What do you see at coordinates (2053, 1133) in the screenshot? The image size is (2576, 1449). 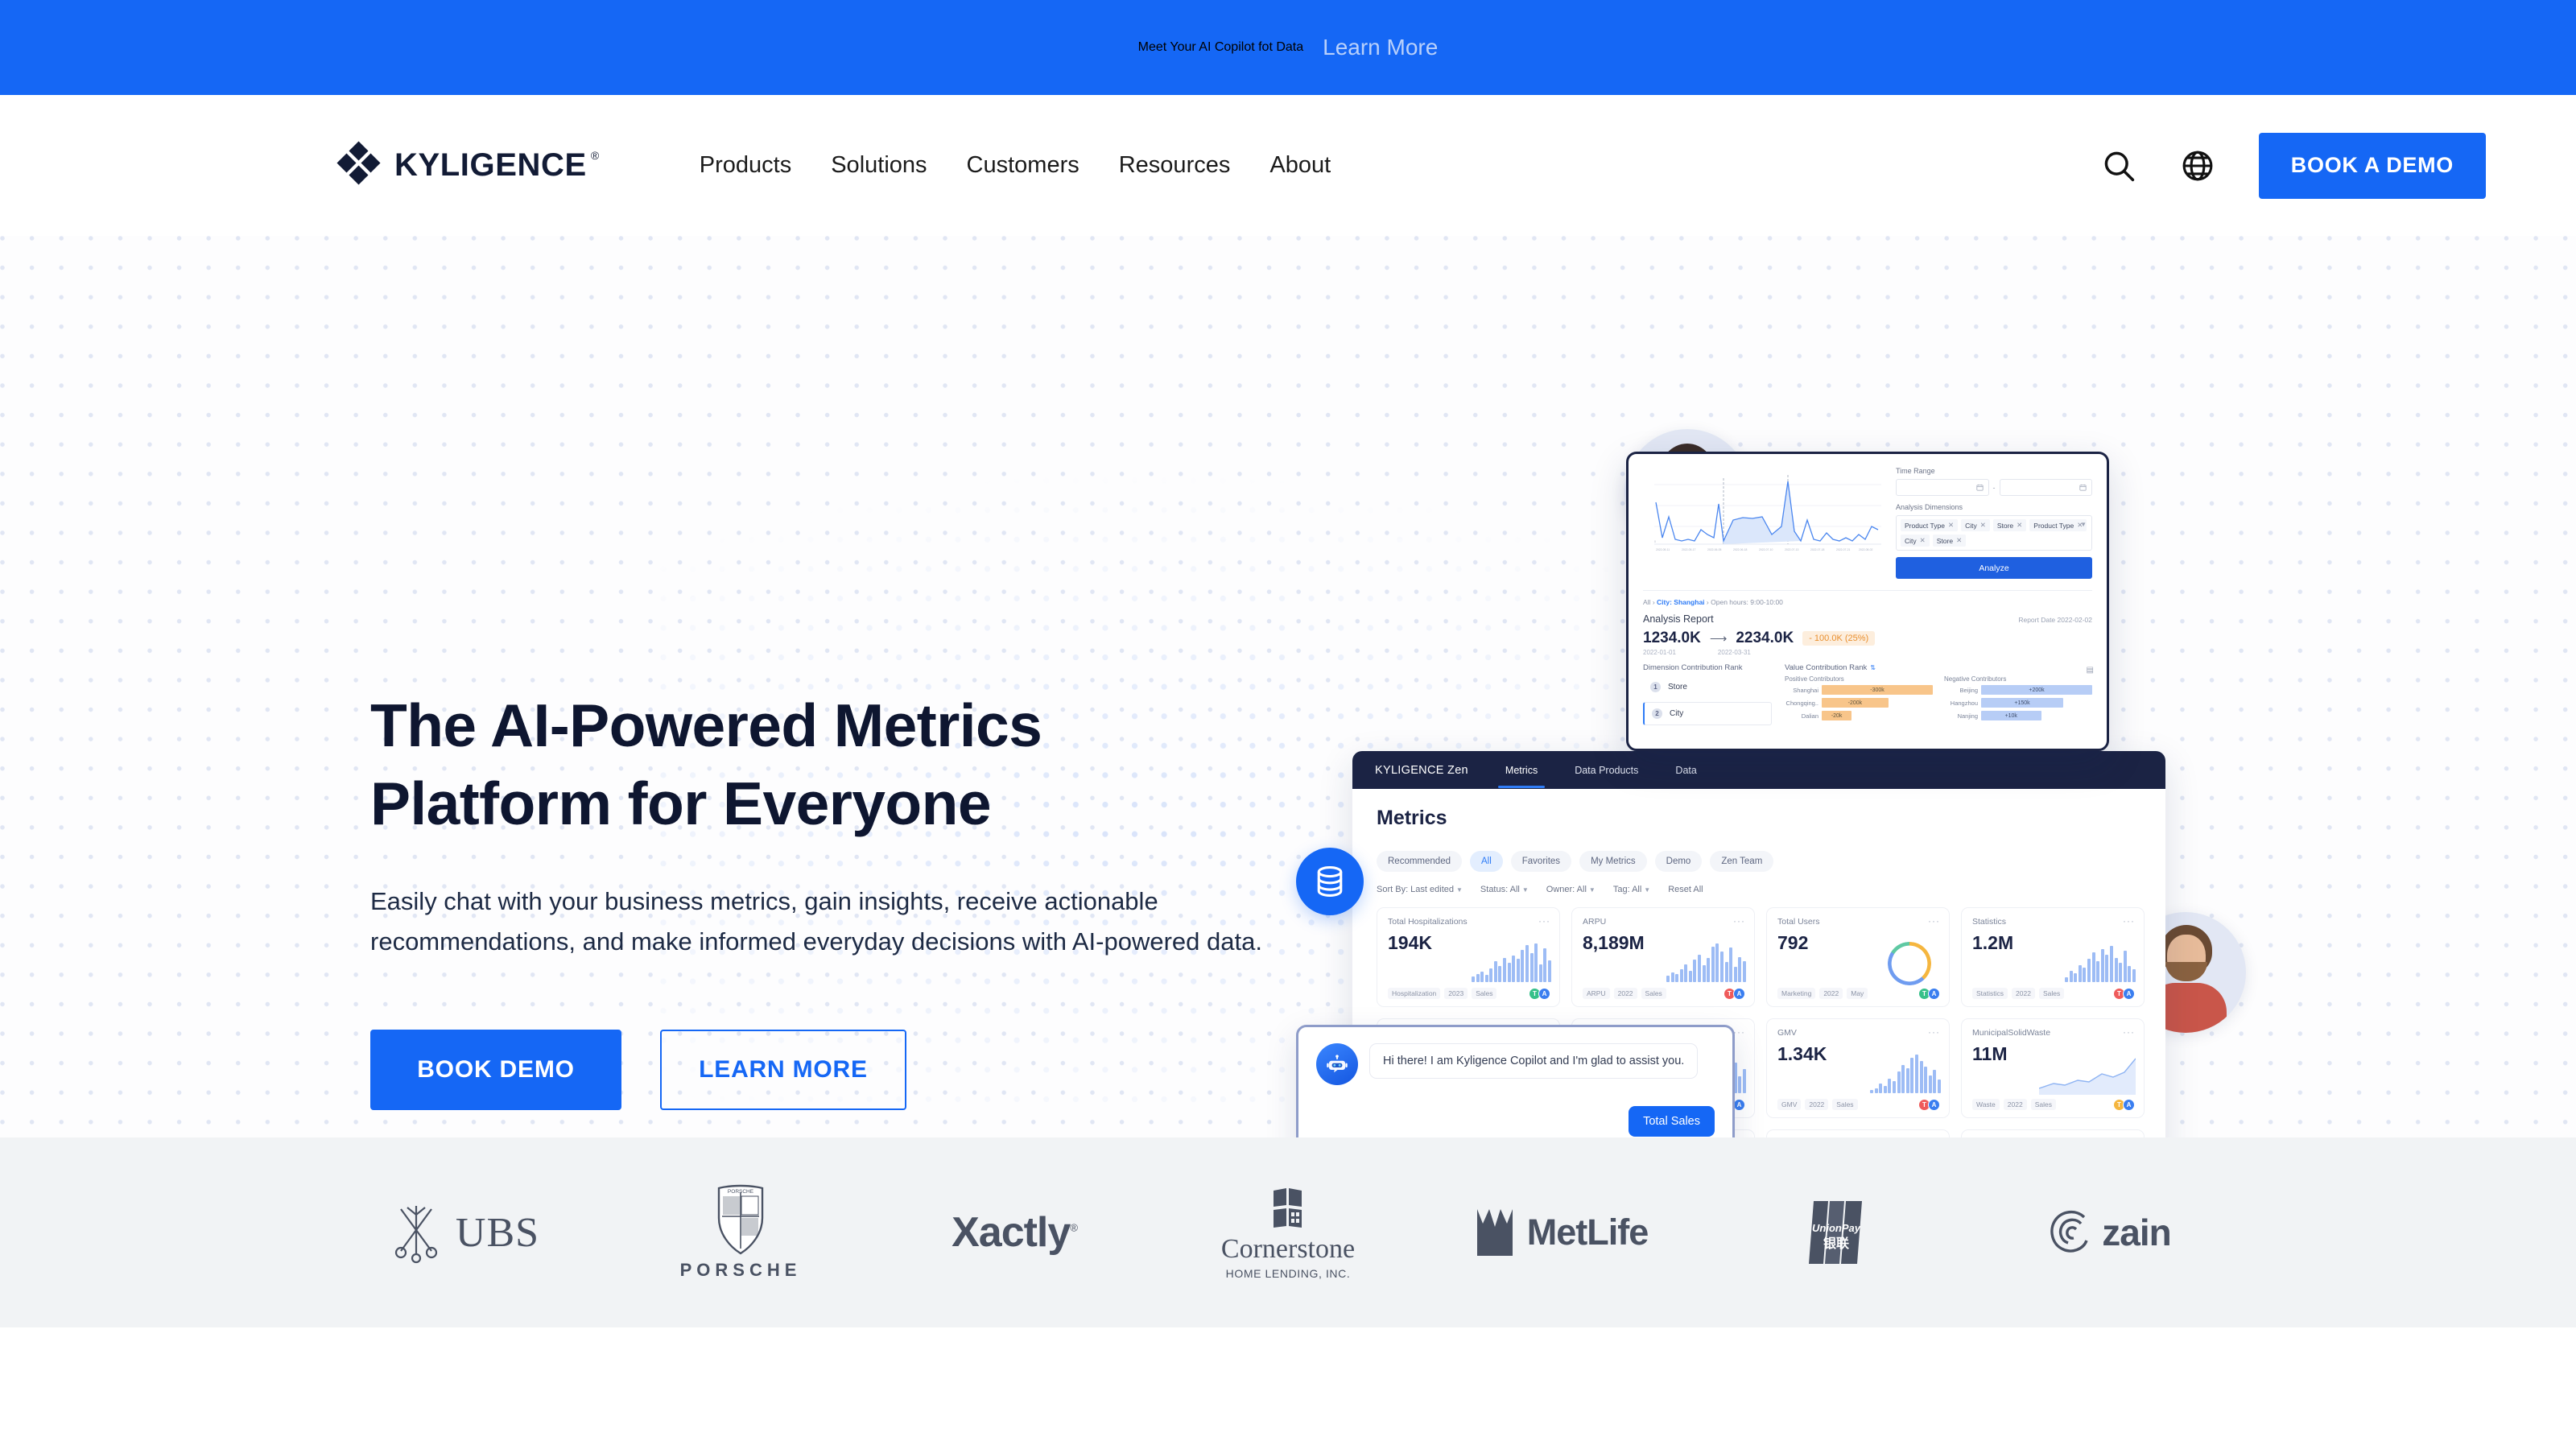 I see `metric-card: ···` at bounding box center [2053, 1133].